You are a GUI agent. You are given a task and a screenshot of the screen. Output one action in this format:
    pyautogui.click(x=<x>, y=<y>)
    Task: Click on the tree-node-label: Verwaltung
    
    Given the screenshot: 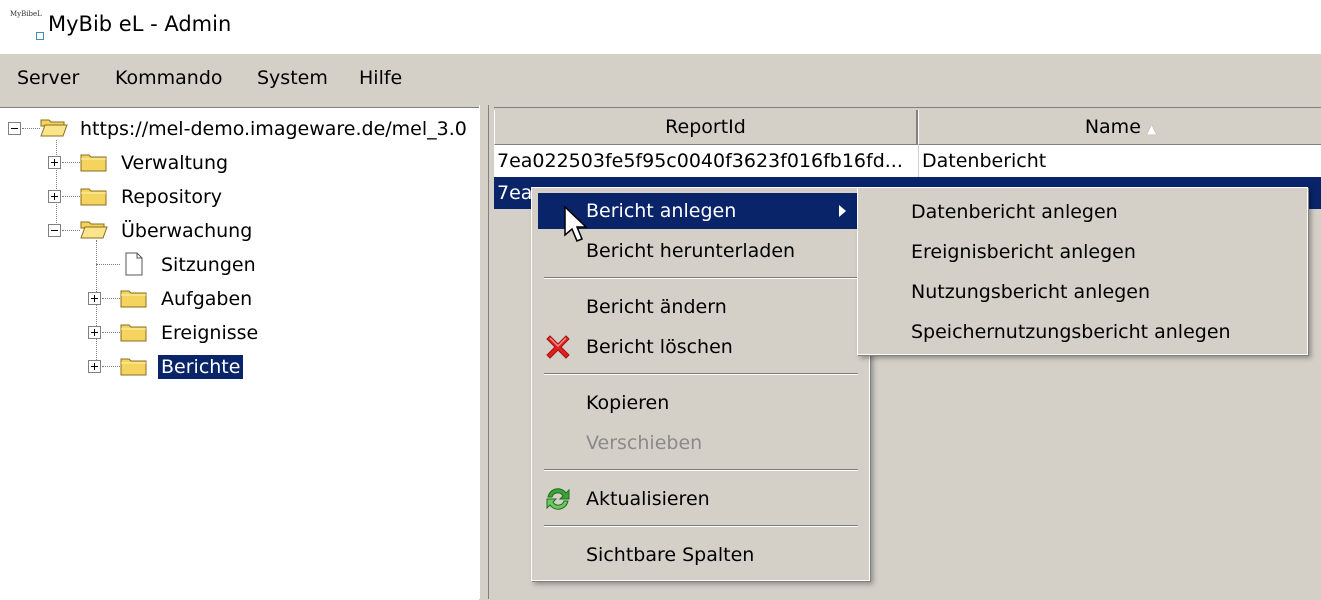 What is the action you would take?
    pyautogui.click(x=175, y=163)
    